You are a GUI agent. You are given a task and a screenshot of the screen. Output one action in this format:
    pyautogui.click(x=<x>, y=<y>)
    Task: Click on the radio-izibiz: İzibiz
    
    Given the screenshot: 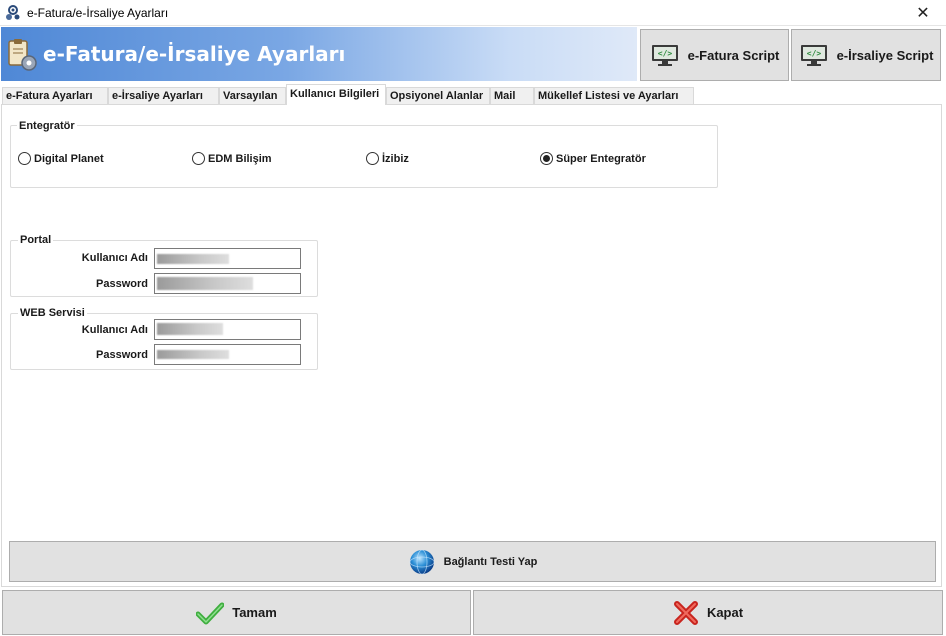 What is the action you would take?
    pyautogui.click(x=387, y=158)
    